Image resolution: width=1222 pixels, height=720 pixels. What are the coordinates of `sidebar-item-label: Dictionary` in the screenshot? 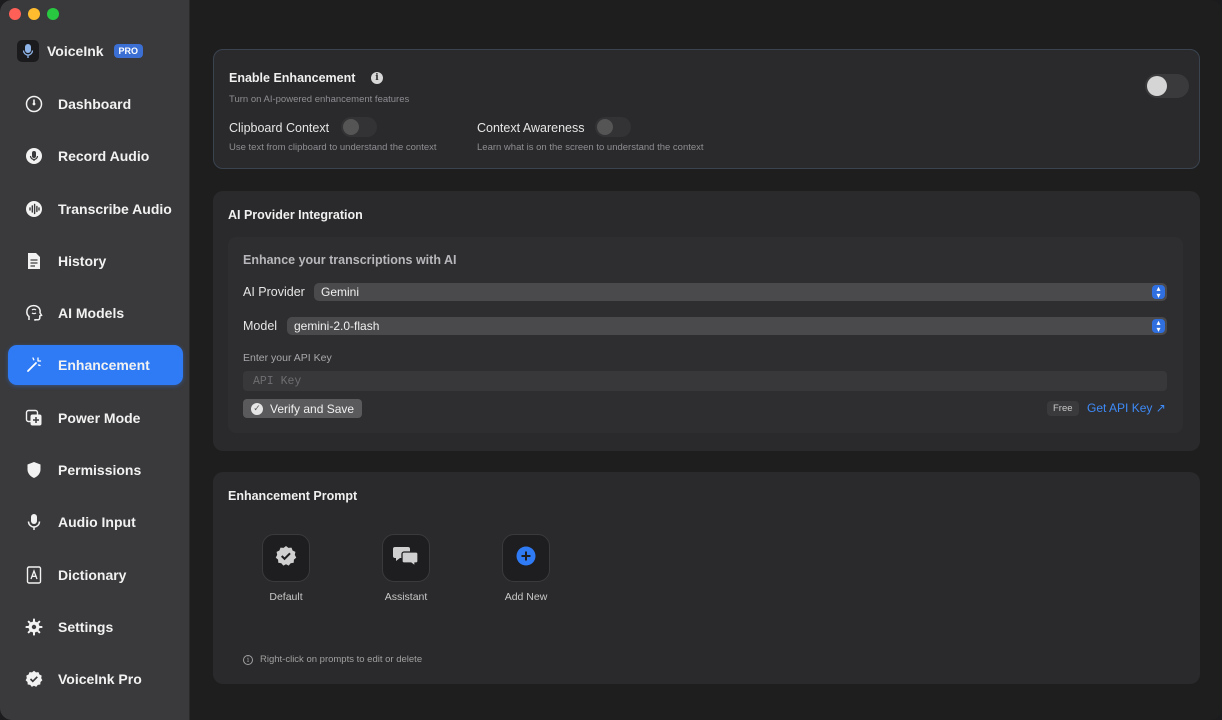 It's located at (92, 574).